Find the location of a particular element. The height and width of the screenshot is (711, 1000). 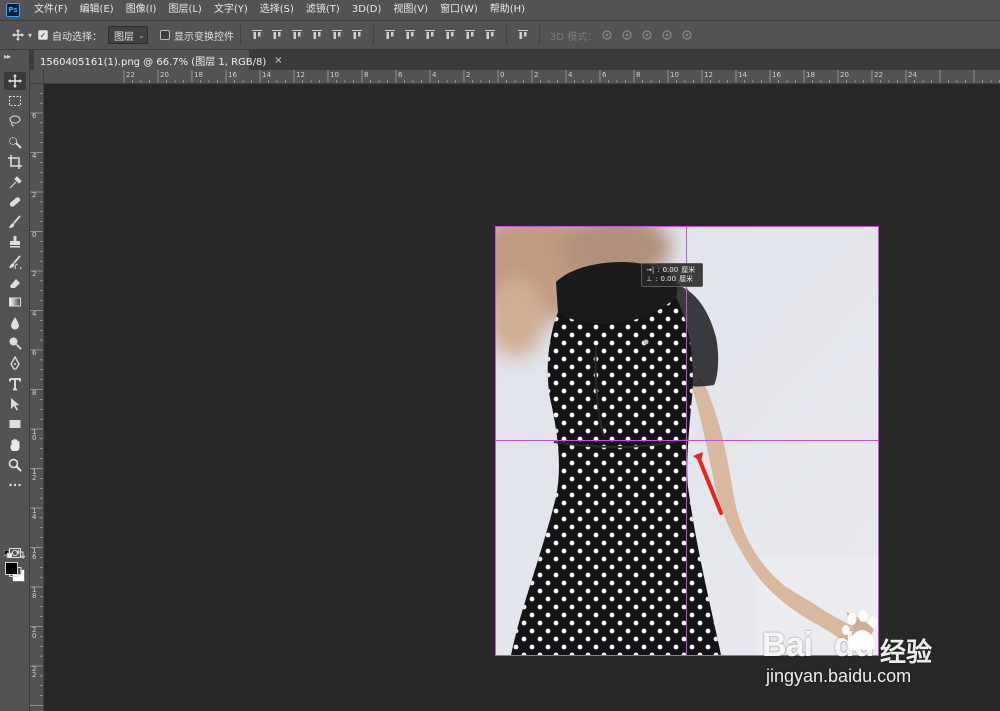

move-tool is located at coordinates (15, 81).